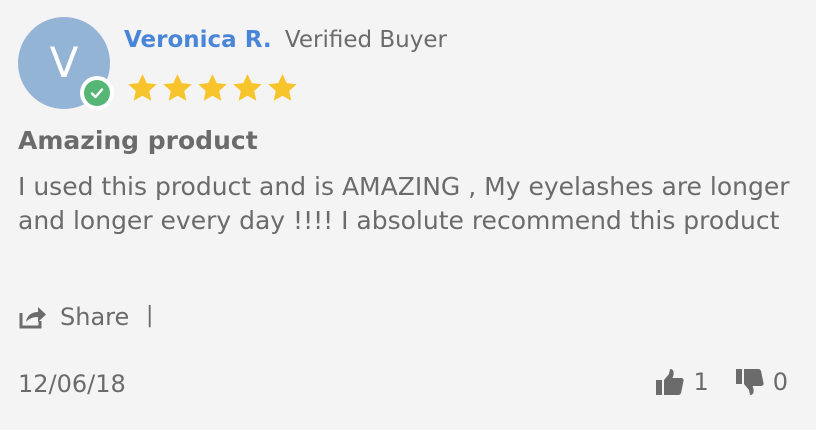 The image size is (816, 430). I want to click on share-icon, so click(32, 318).